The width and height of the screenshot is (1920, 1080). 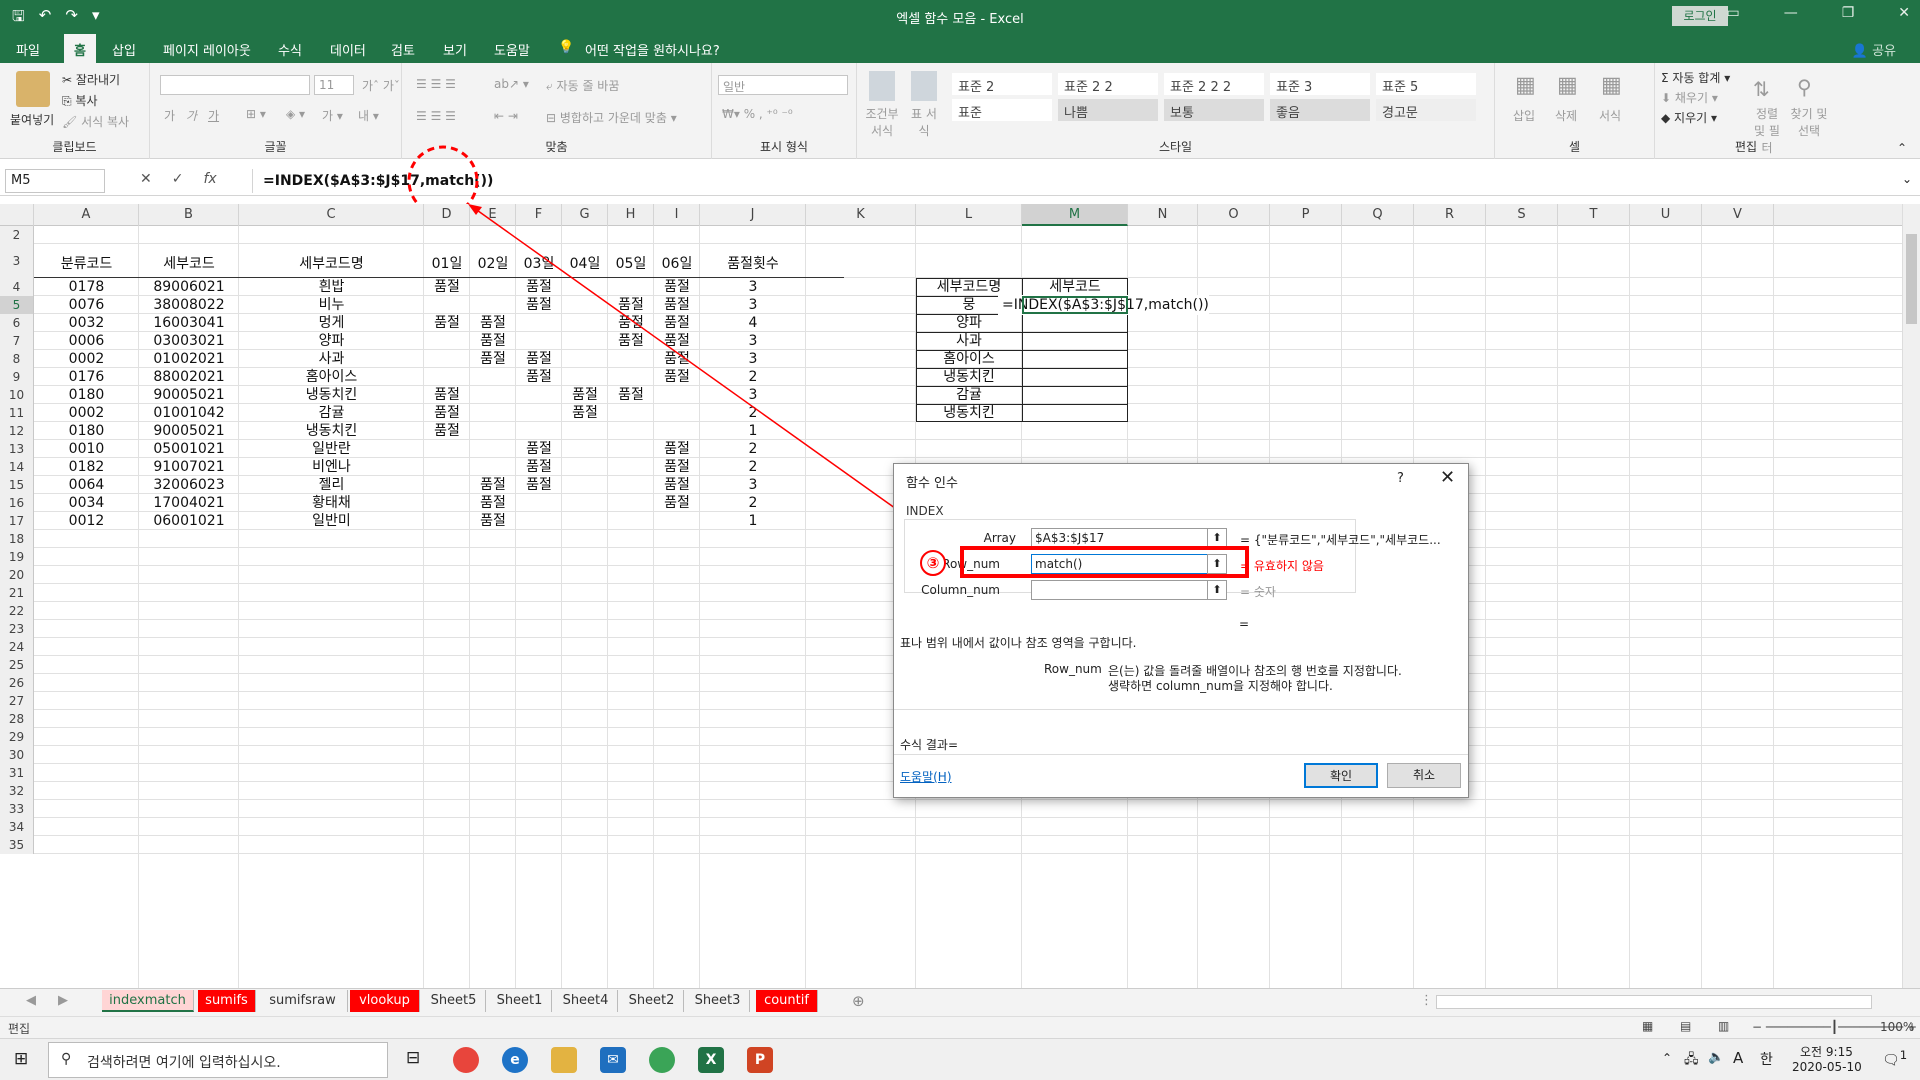 What do you see at coordinates (17, 431) in the screenshot?
I see `row-header-12: 12` at bounding box center [17, 431].